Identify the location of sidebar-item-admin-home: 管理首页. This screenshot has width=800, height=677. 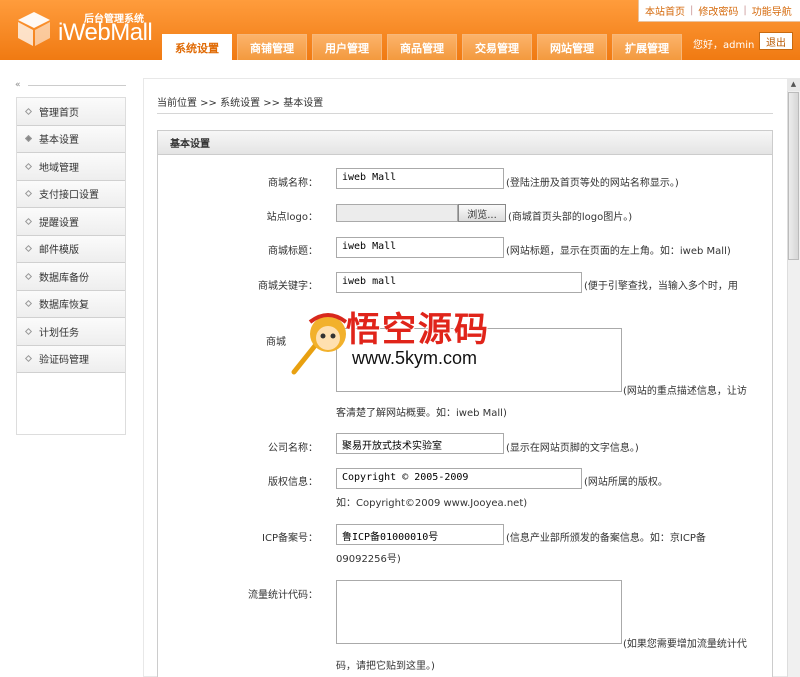
(71, 112).